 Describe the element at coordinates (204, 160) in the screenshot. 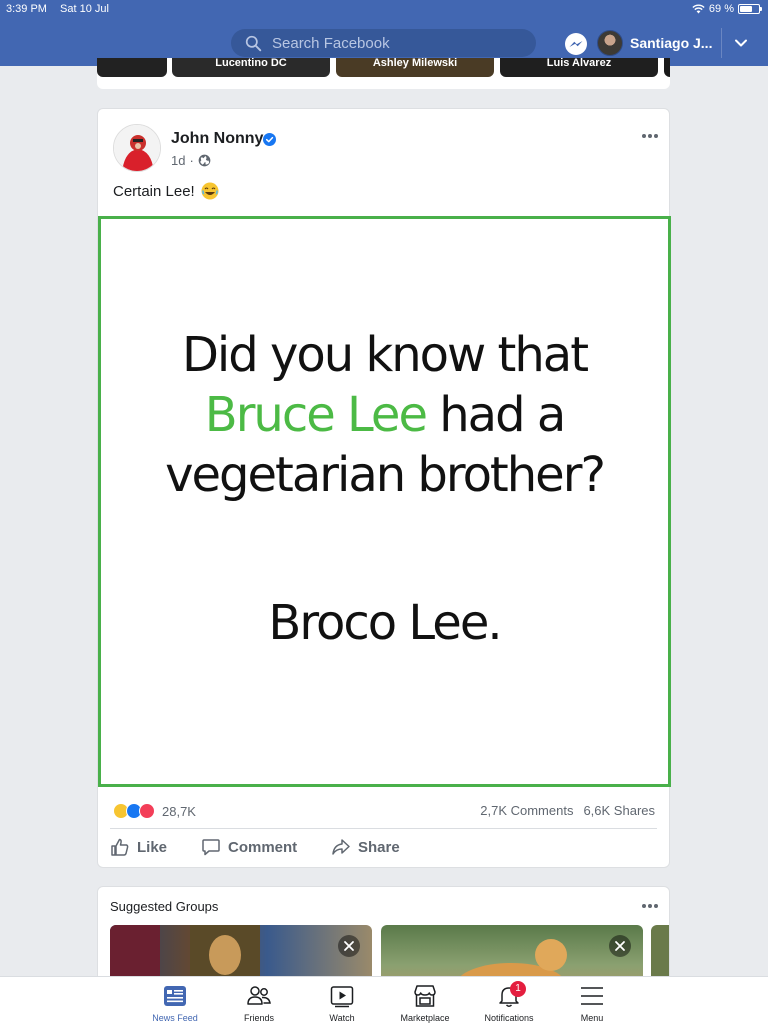

I see `globe-icon` at that location.